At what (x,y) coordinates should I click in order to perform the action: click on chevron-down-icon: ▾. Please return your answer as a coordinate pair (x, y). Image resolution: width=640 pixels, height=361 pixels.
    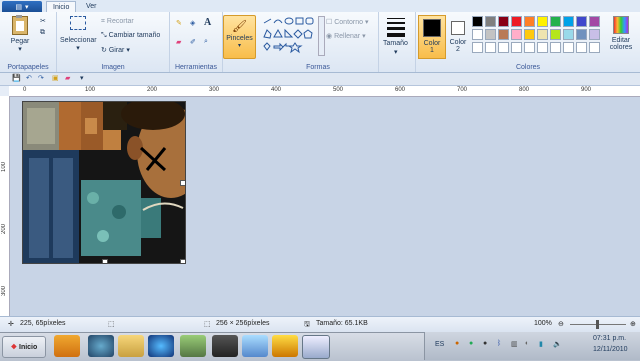
    Looking at the image, I should click on (396, 52).